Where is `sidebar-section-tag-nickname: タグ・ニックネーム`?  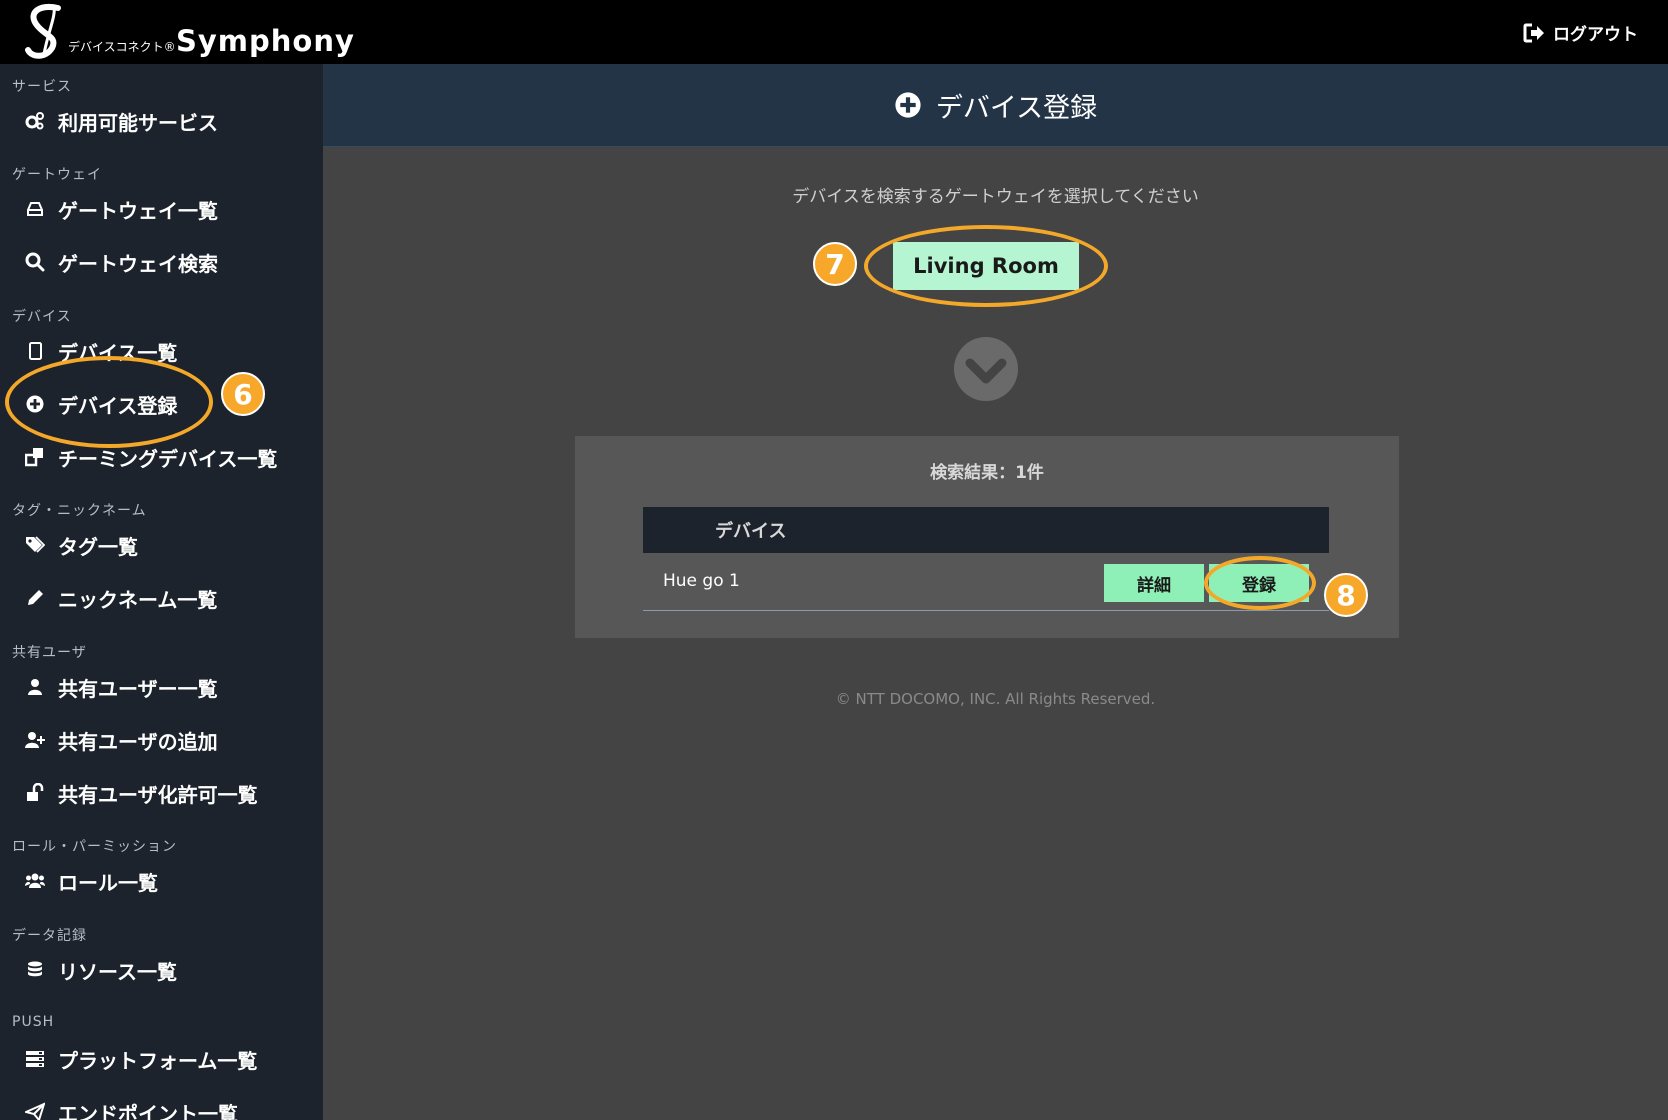
sidebar-section-tag-nickname: タグ・ニックネーム is located at coordinates (79, 511).